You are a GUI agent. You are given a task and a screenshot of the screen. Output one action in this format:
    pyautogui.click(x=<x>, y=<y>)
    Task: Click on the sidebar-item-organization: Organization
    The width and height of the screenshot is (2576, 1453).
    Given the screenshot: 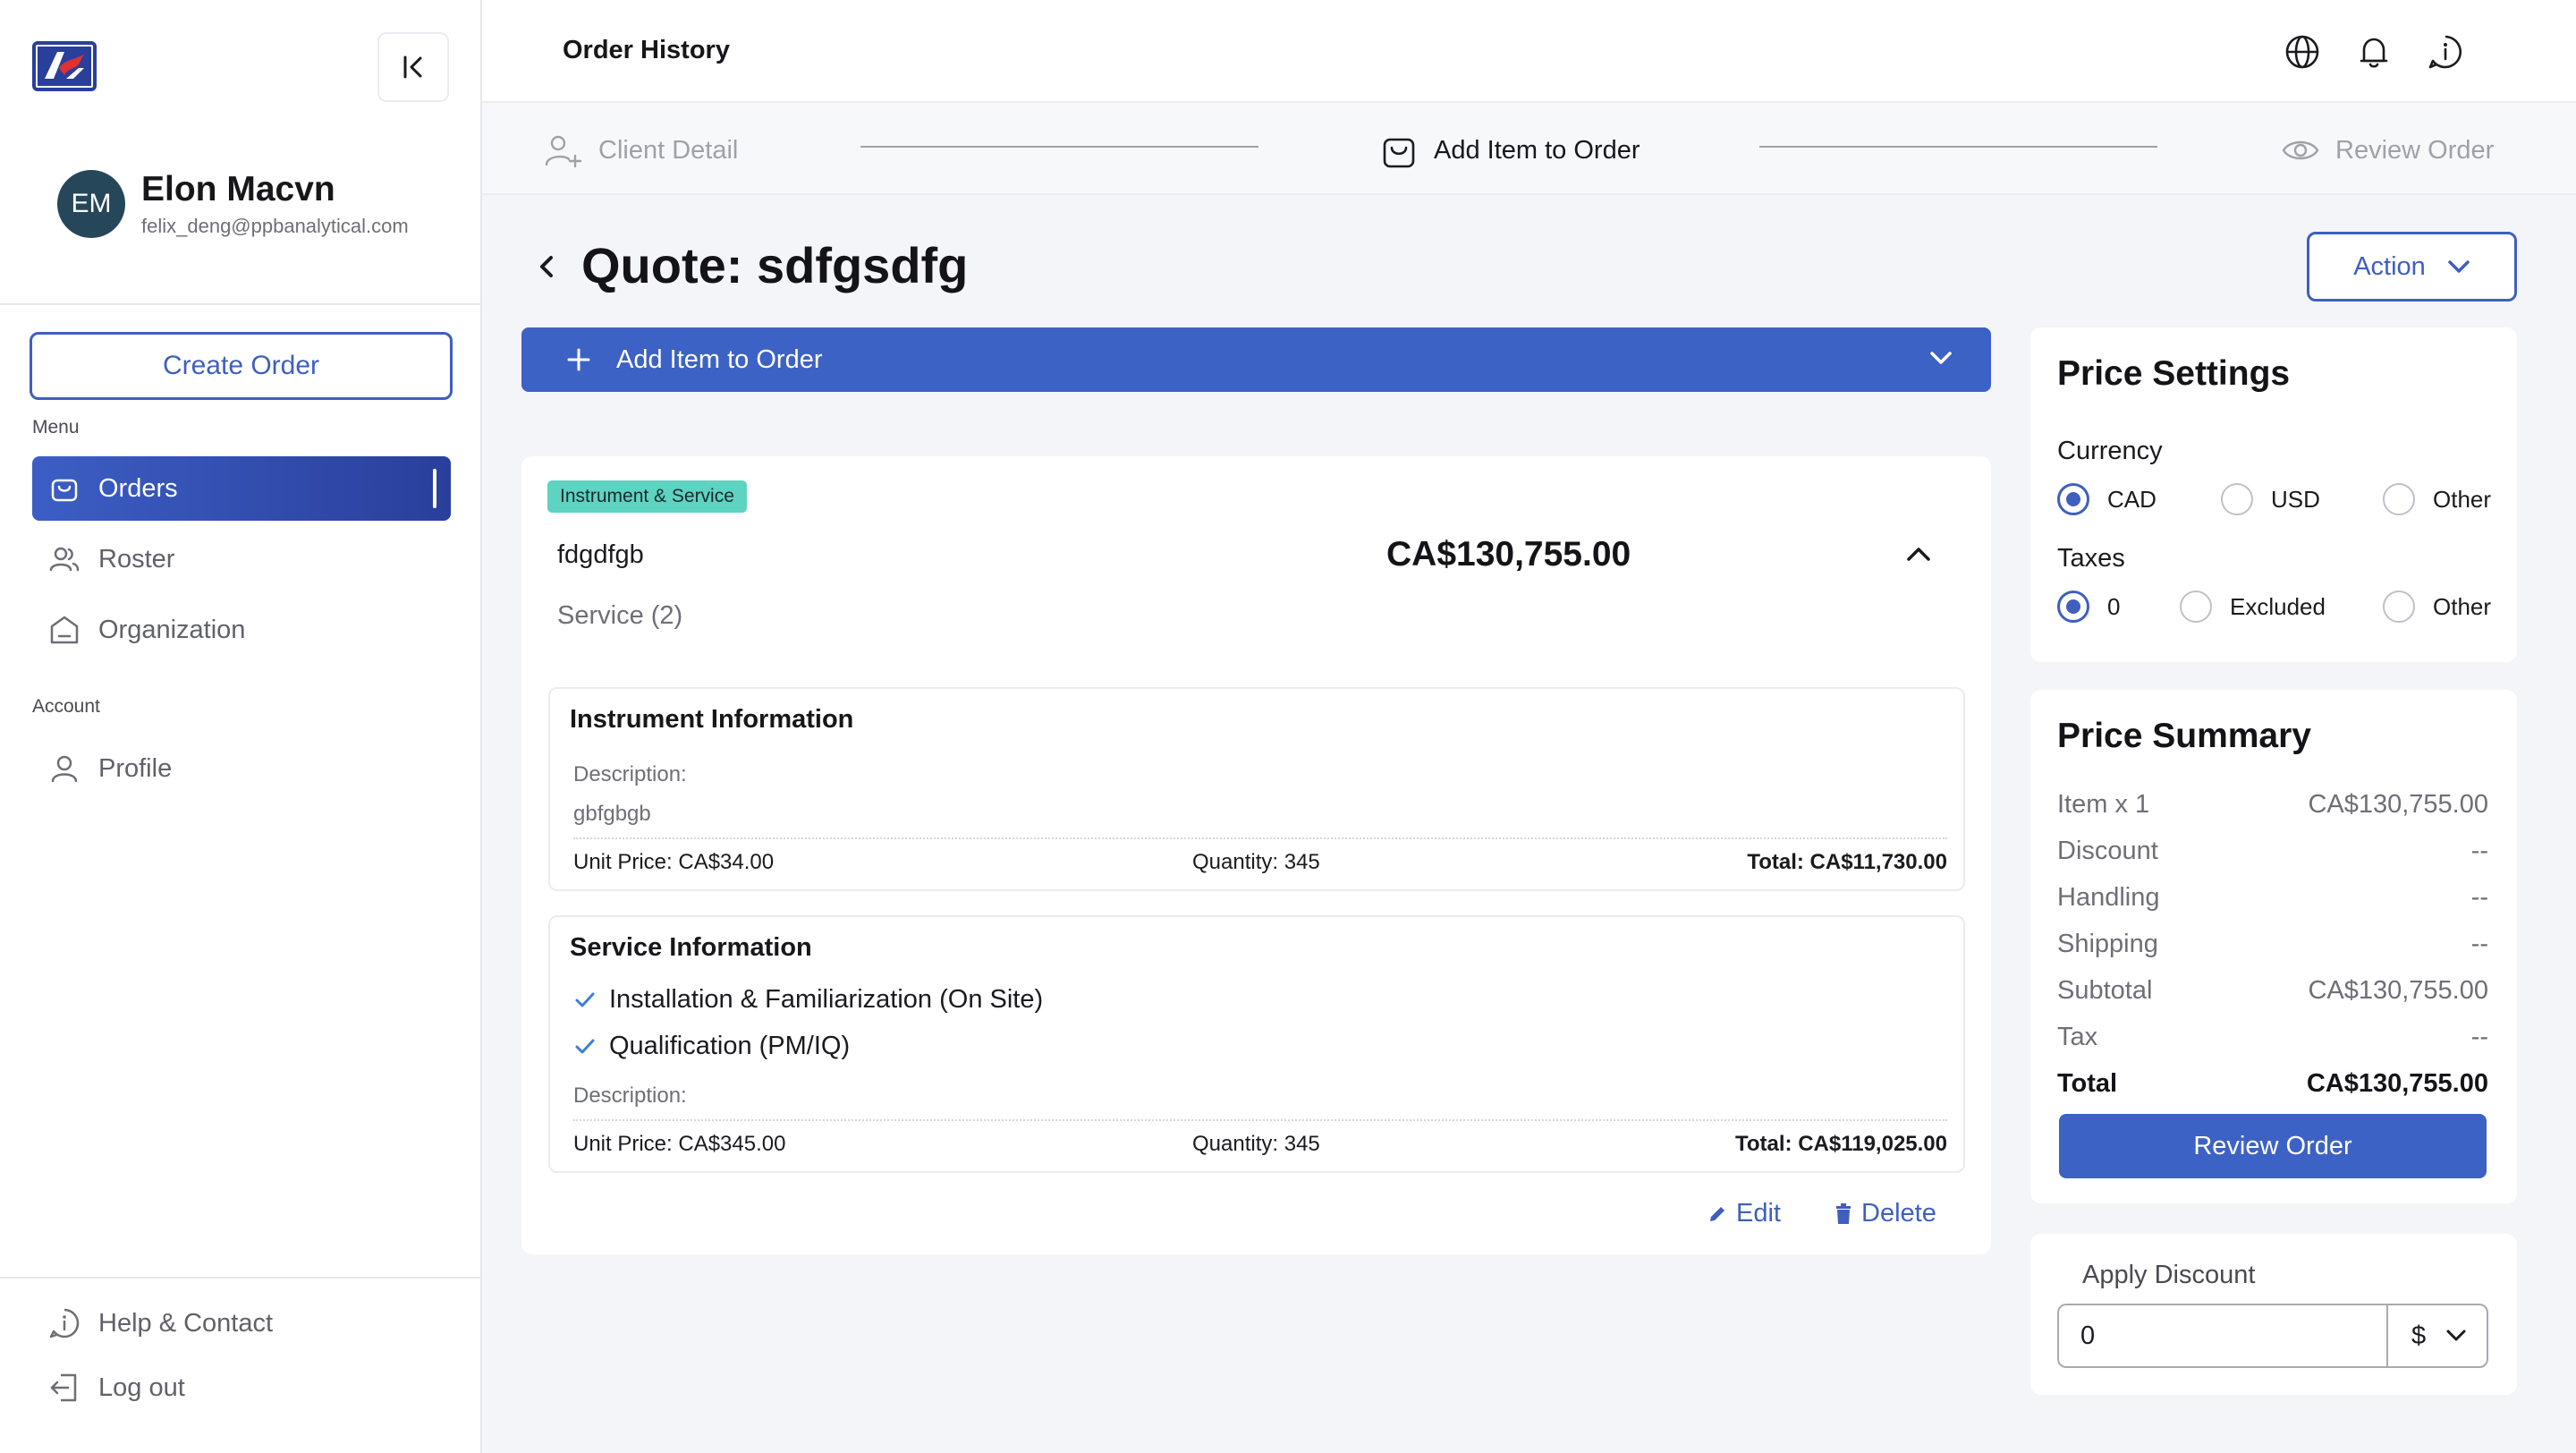 What is the action you would take?
    pyautogui.click(x=241, y=630)
    